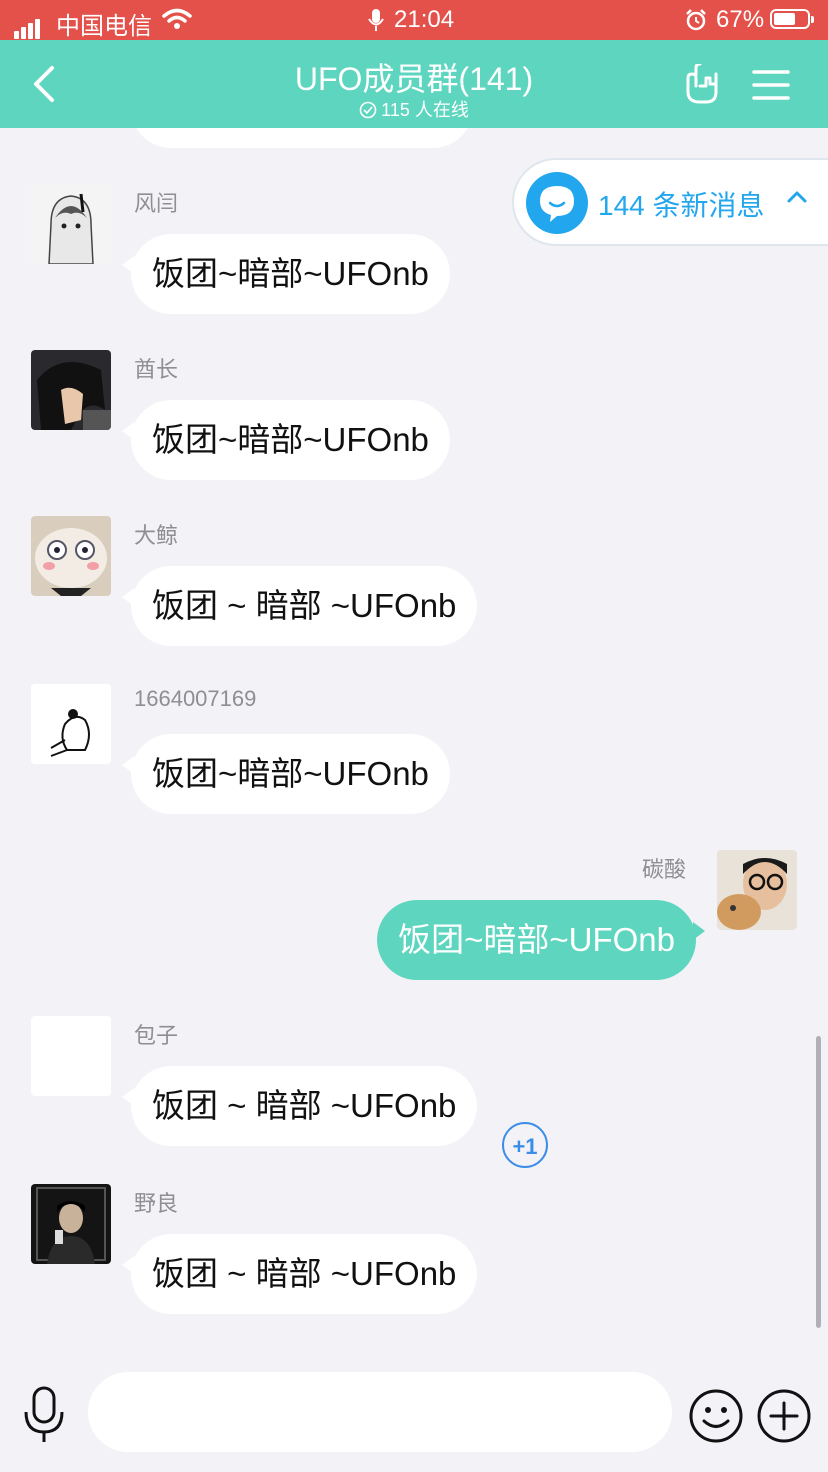 Image resolution: width=828 pixels, height=1472 pixels. What do you see at coordinates (177, 19) in the screenshot?
I see `wifi-icon` at bounding box center [177, 19].